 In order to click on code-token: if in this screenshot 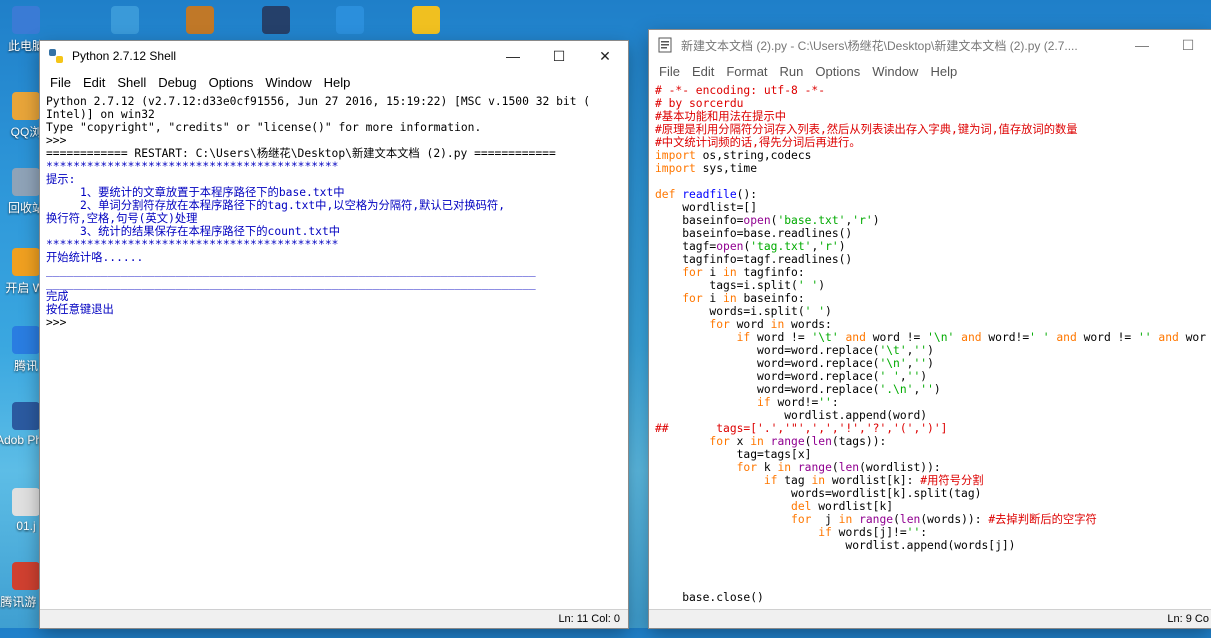, I will do `click(743, 337)`.